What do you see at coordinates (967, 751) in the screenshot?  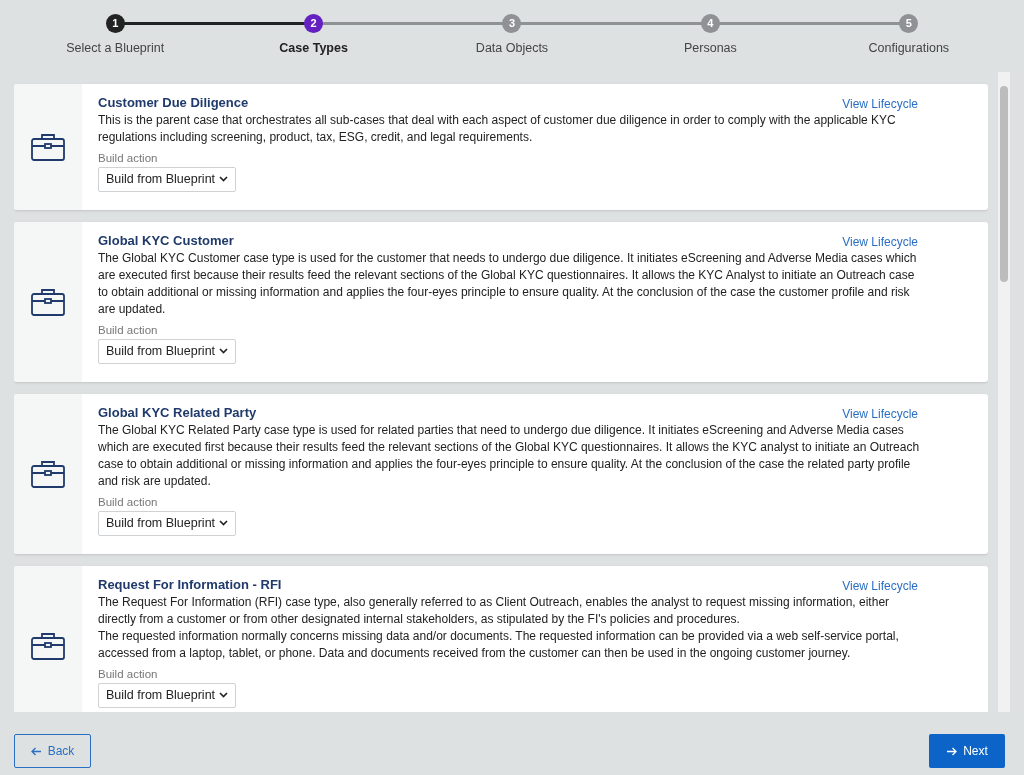 I see `next-button: Next` at bounding box center [967, 751].